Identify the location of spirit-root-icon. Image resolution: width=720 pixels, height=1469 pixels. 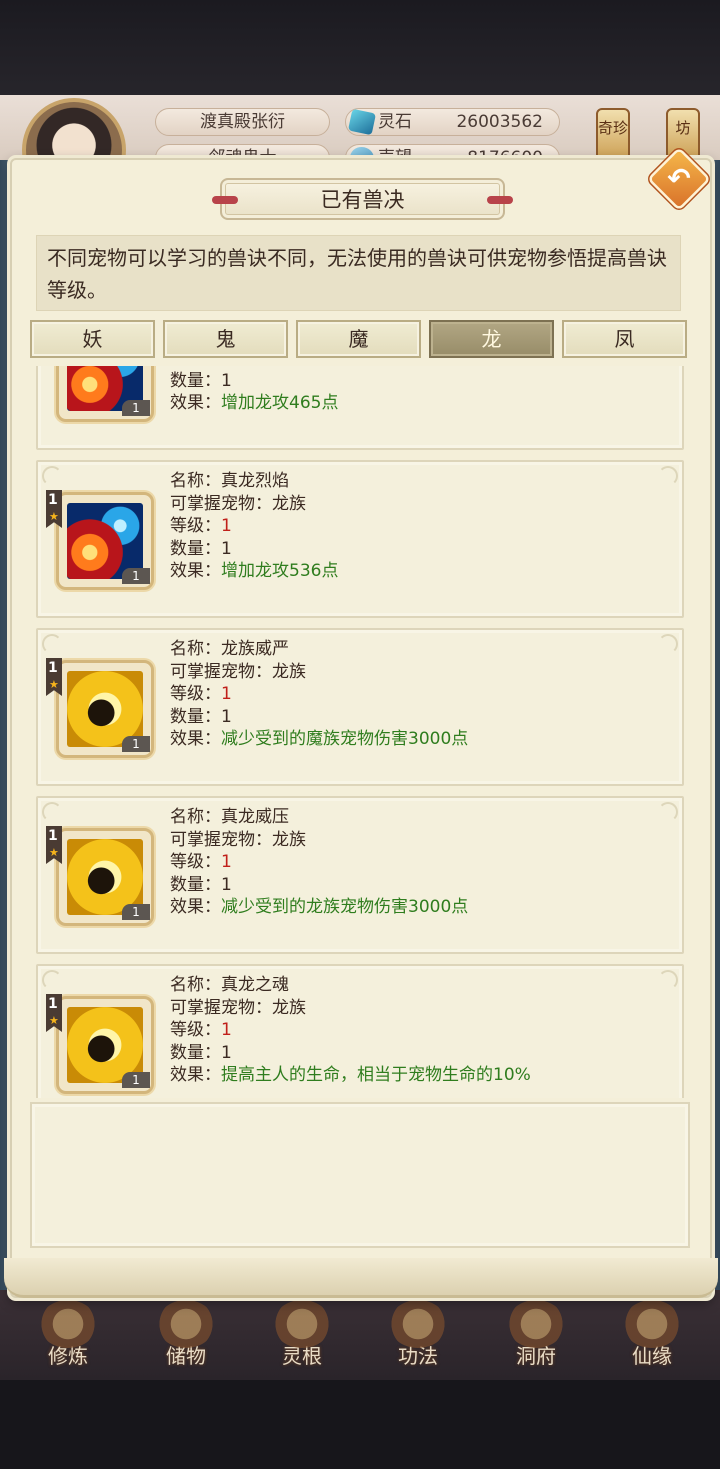
(302, 1324).